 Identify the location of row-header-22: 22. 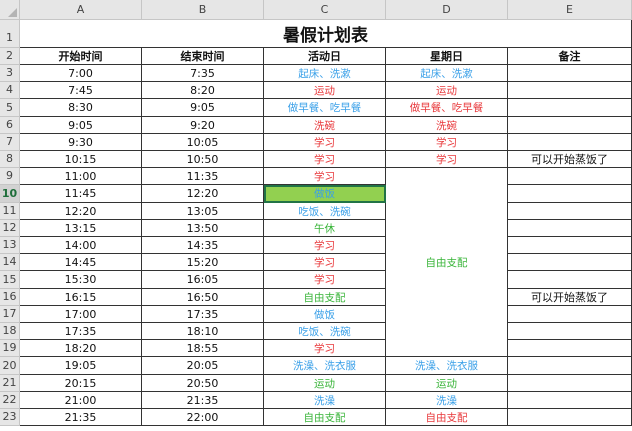
(10, 400).